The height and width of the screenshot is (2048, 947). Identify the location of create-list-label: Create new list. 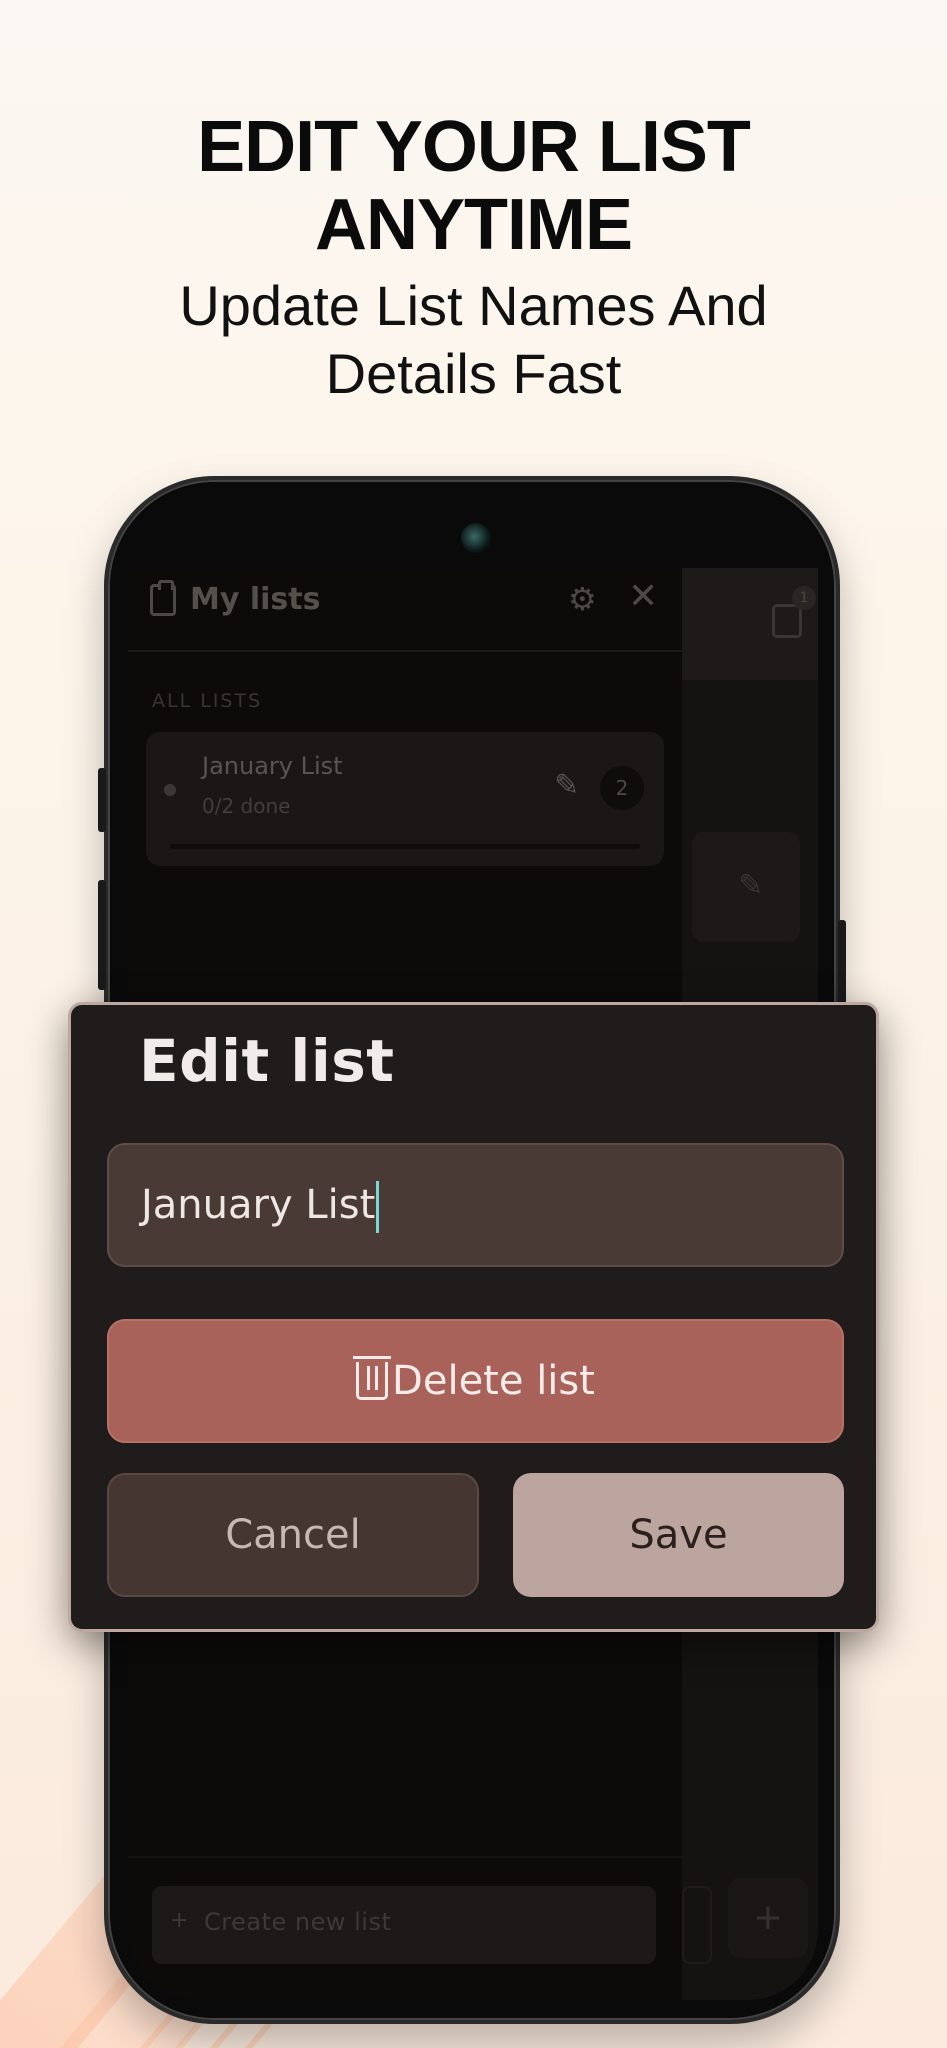
(298, 1922).